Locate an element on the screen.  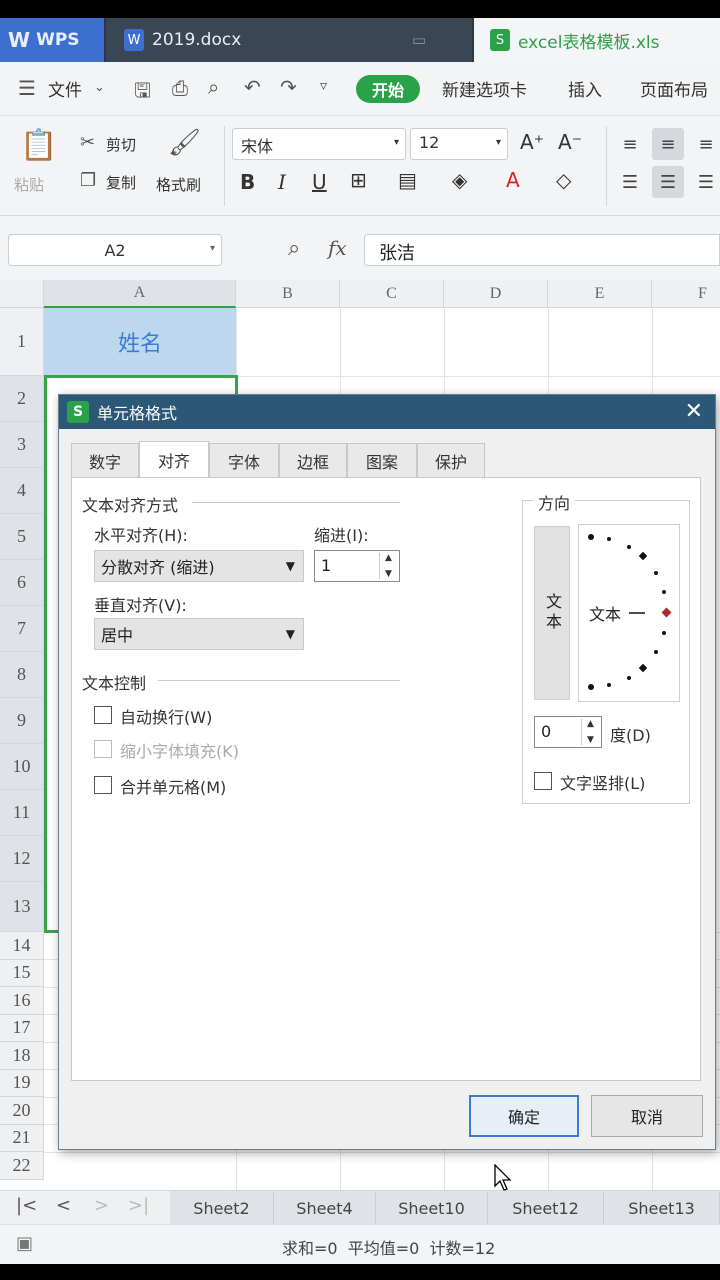
row-header: 22 is located at coordinates (22, 1166).